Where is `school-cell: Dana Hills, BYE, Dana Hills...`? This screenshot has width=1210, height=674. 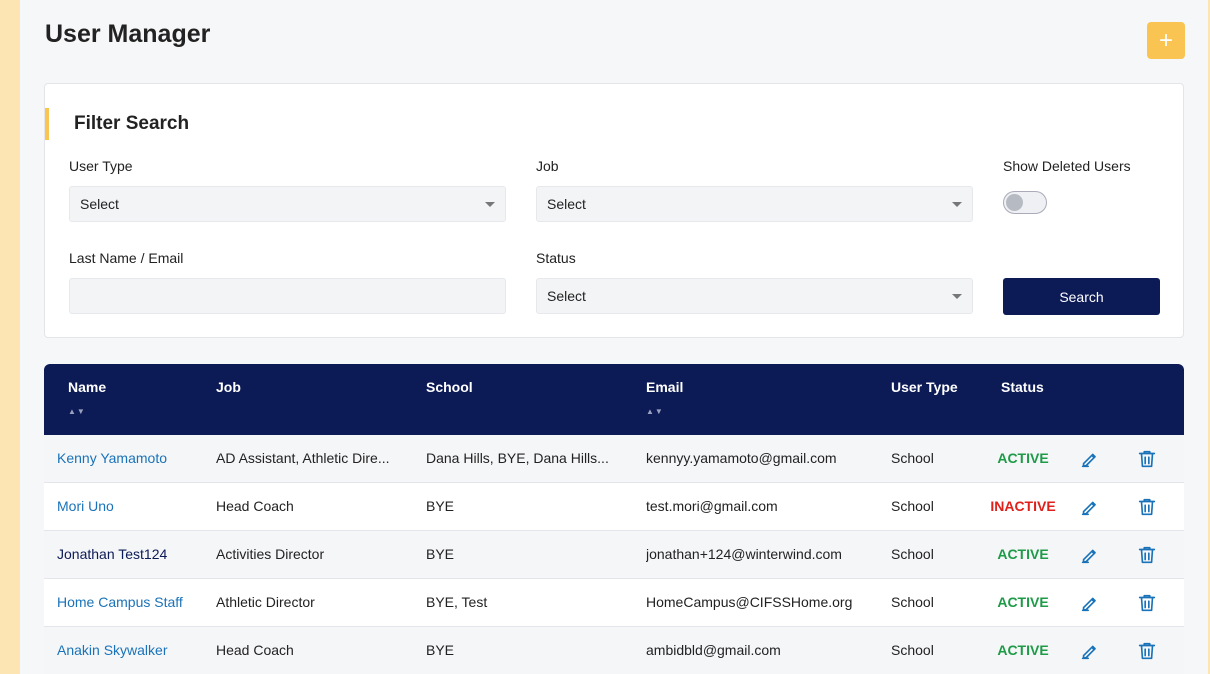
school-cell: Dana Hills, BYE, Dana Hills... is located at coordinates (517, 458).